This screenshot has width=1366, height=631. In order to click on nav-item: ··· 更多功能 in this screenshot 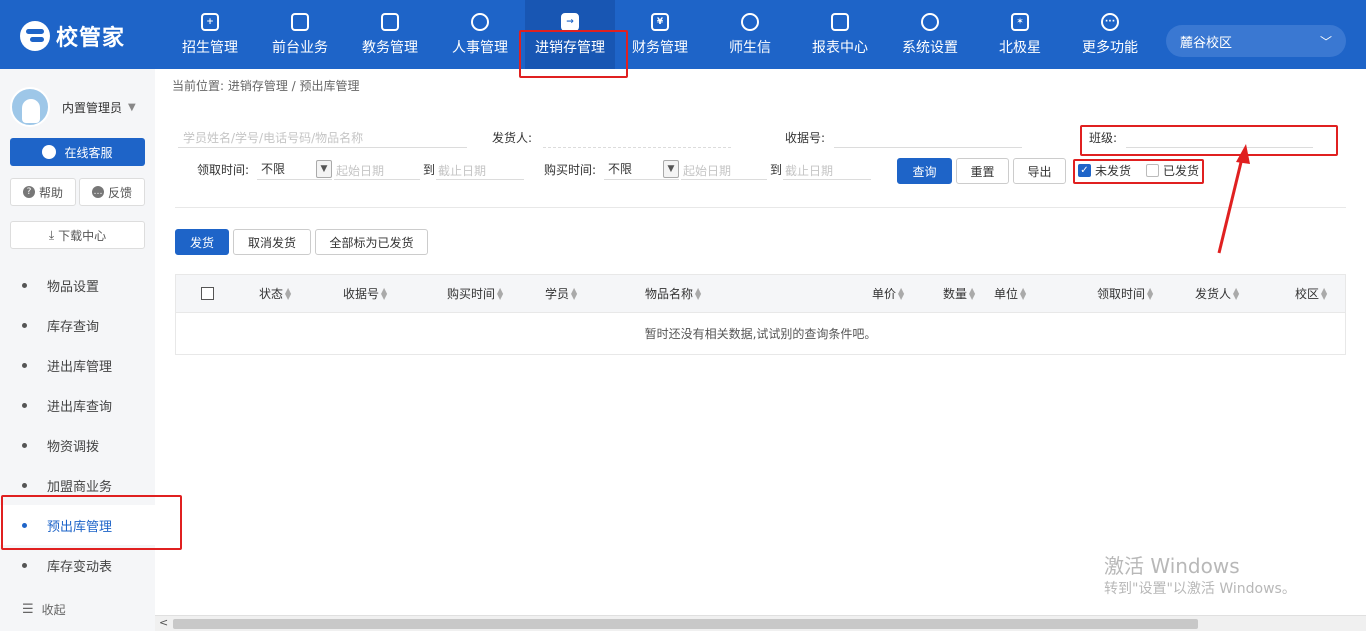, I will do `click(1110, 34)`.